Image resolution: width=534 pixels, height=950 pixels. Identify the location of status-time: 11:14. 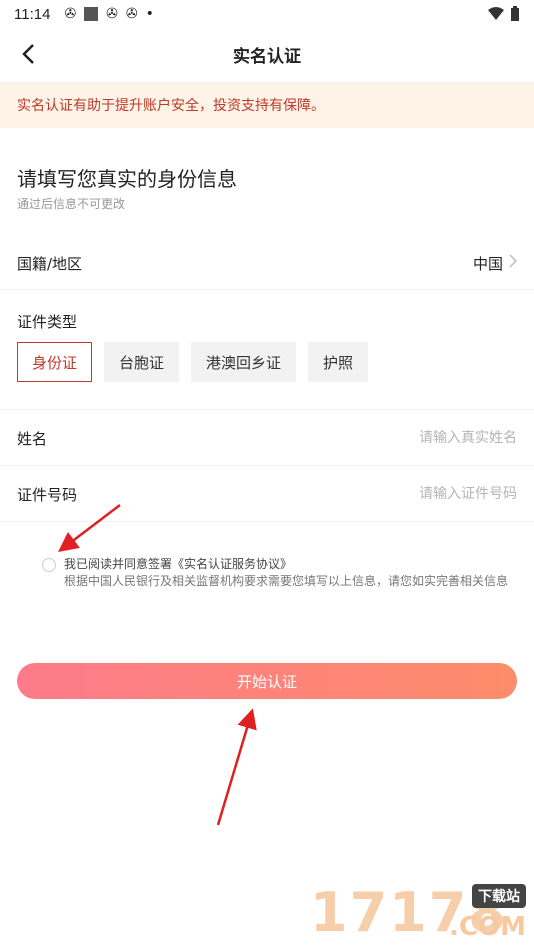
(32, 14).